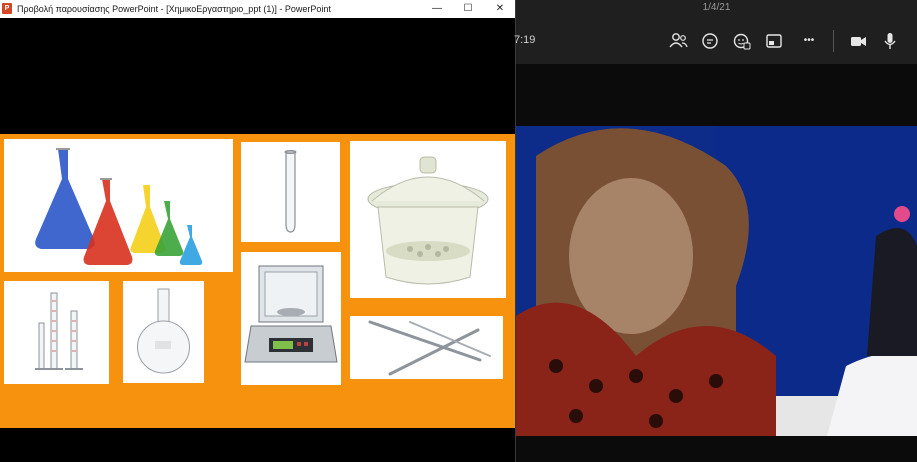 The height and width of the screenshot is (462, 917). I want to click on reactions-button, so click(742, 41).